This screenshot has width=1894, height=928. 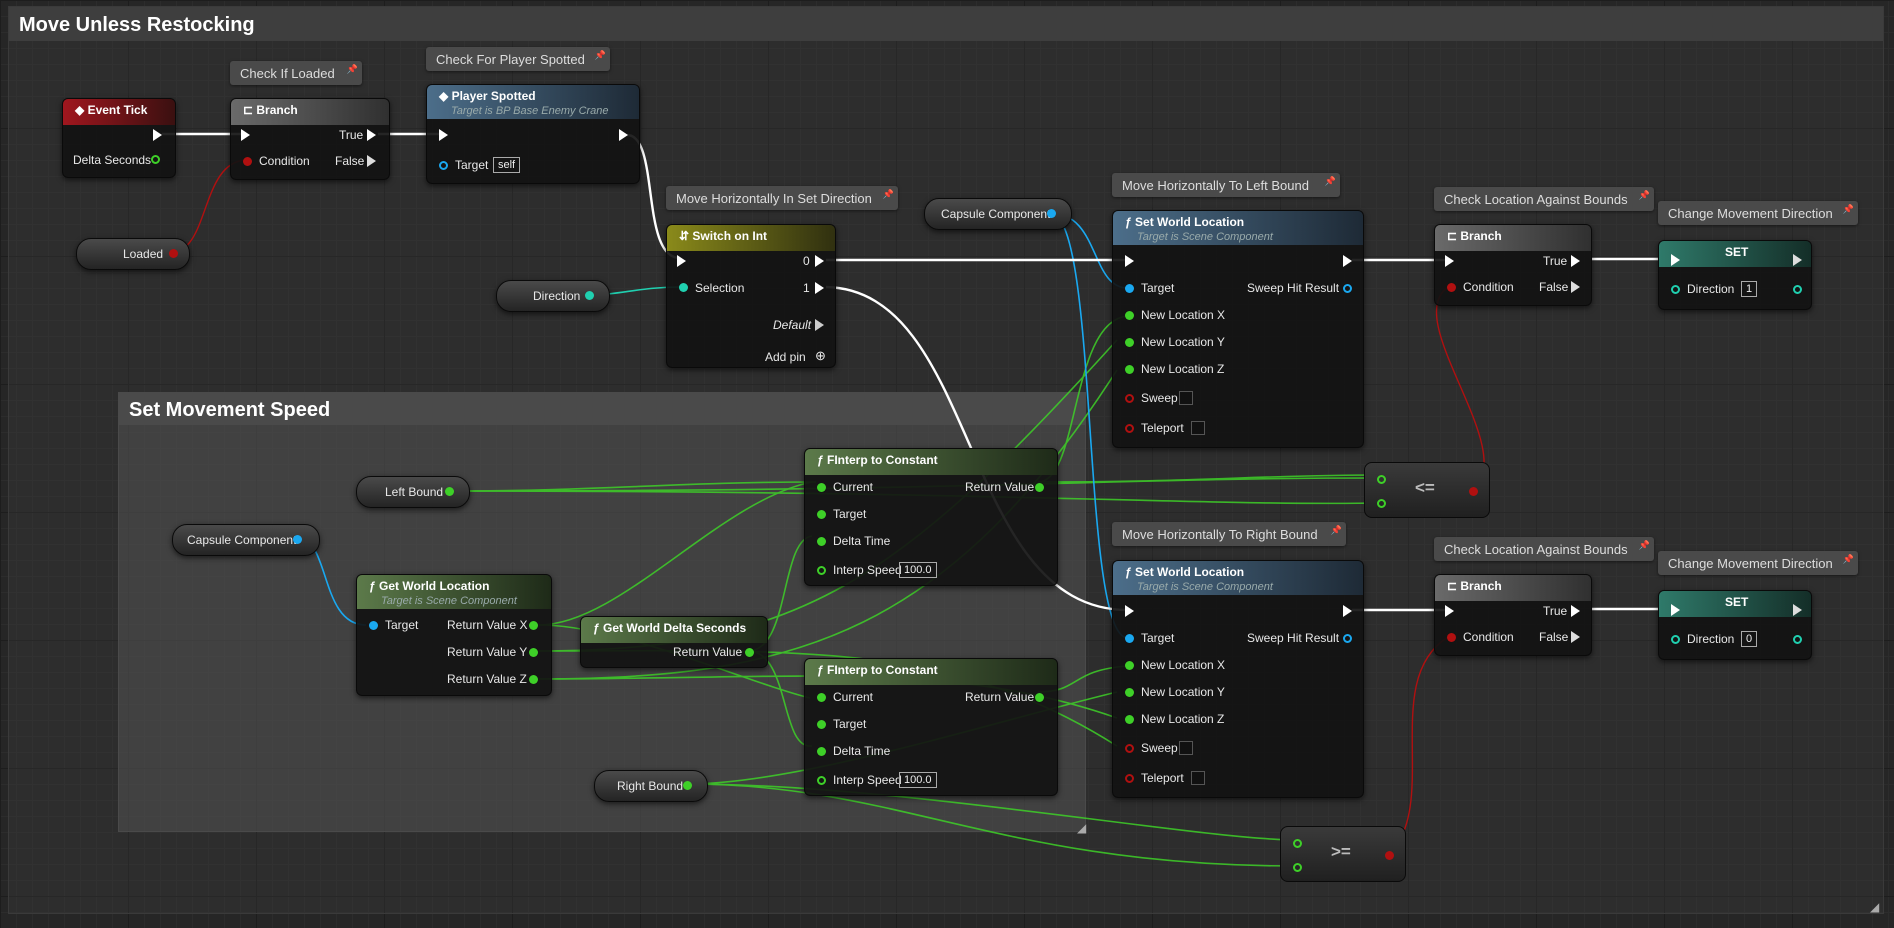 I want to click on exec-0-pin, so click(x=819, y=261).